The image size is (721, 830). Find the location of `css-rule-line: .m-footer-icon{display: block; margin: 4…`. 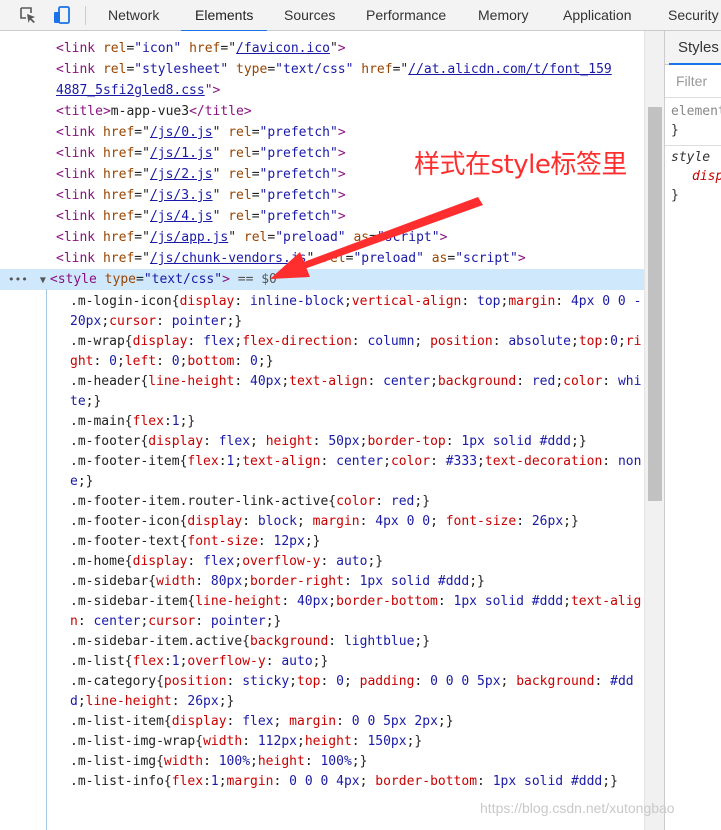

css-rule-line: .m-footer-icon{display: block; margin: 4… is located at coordinates (324, 521).